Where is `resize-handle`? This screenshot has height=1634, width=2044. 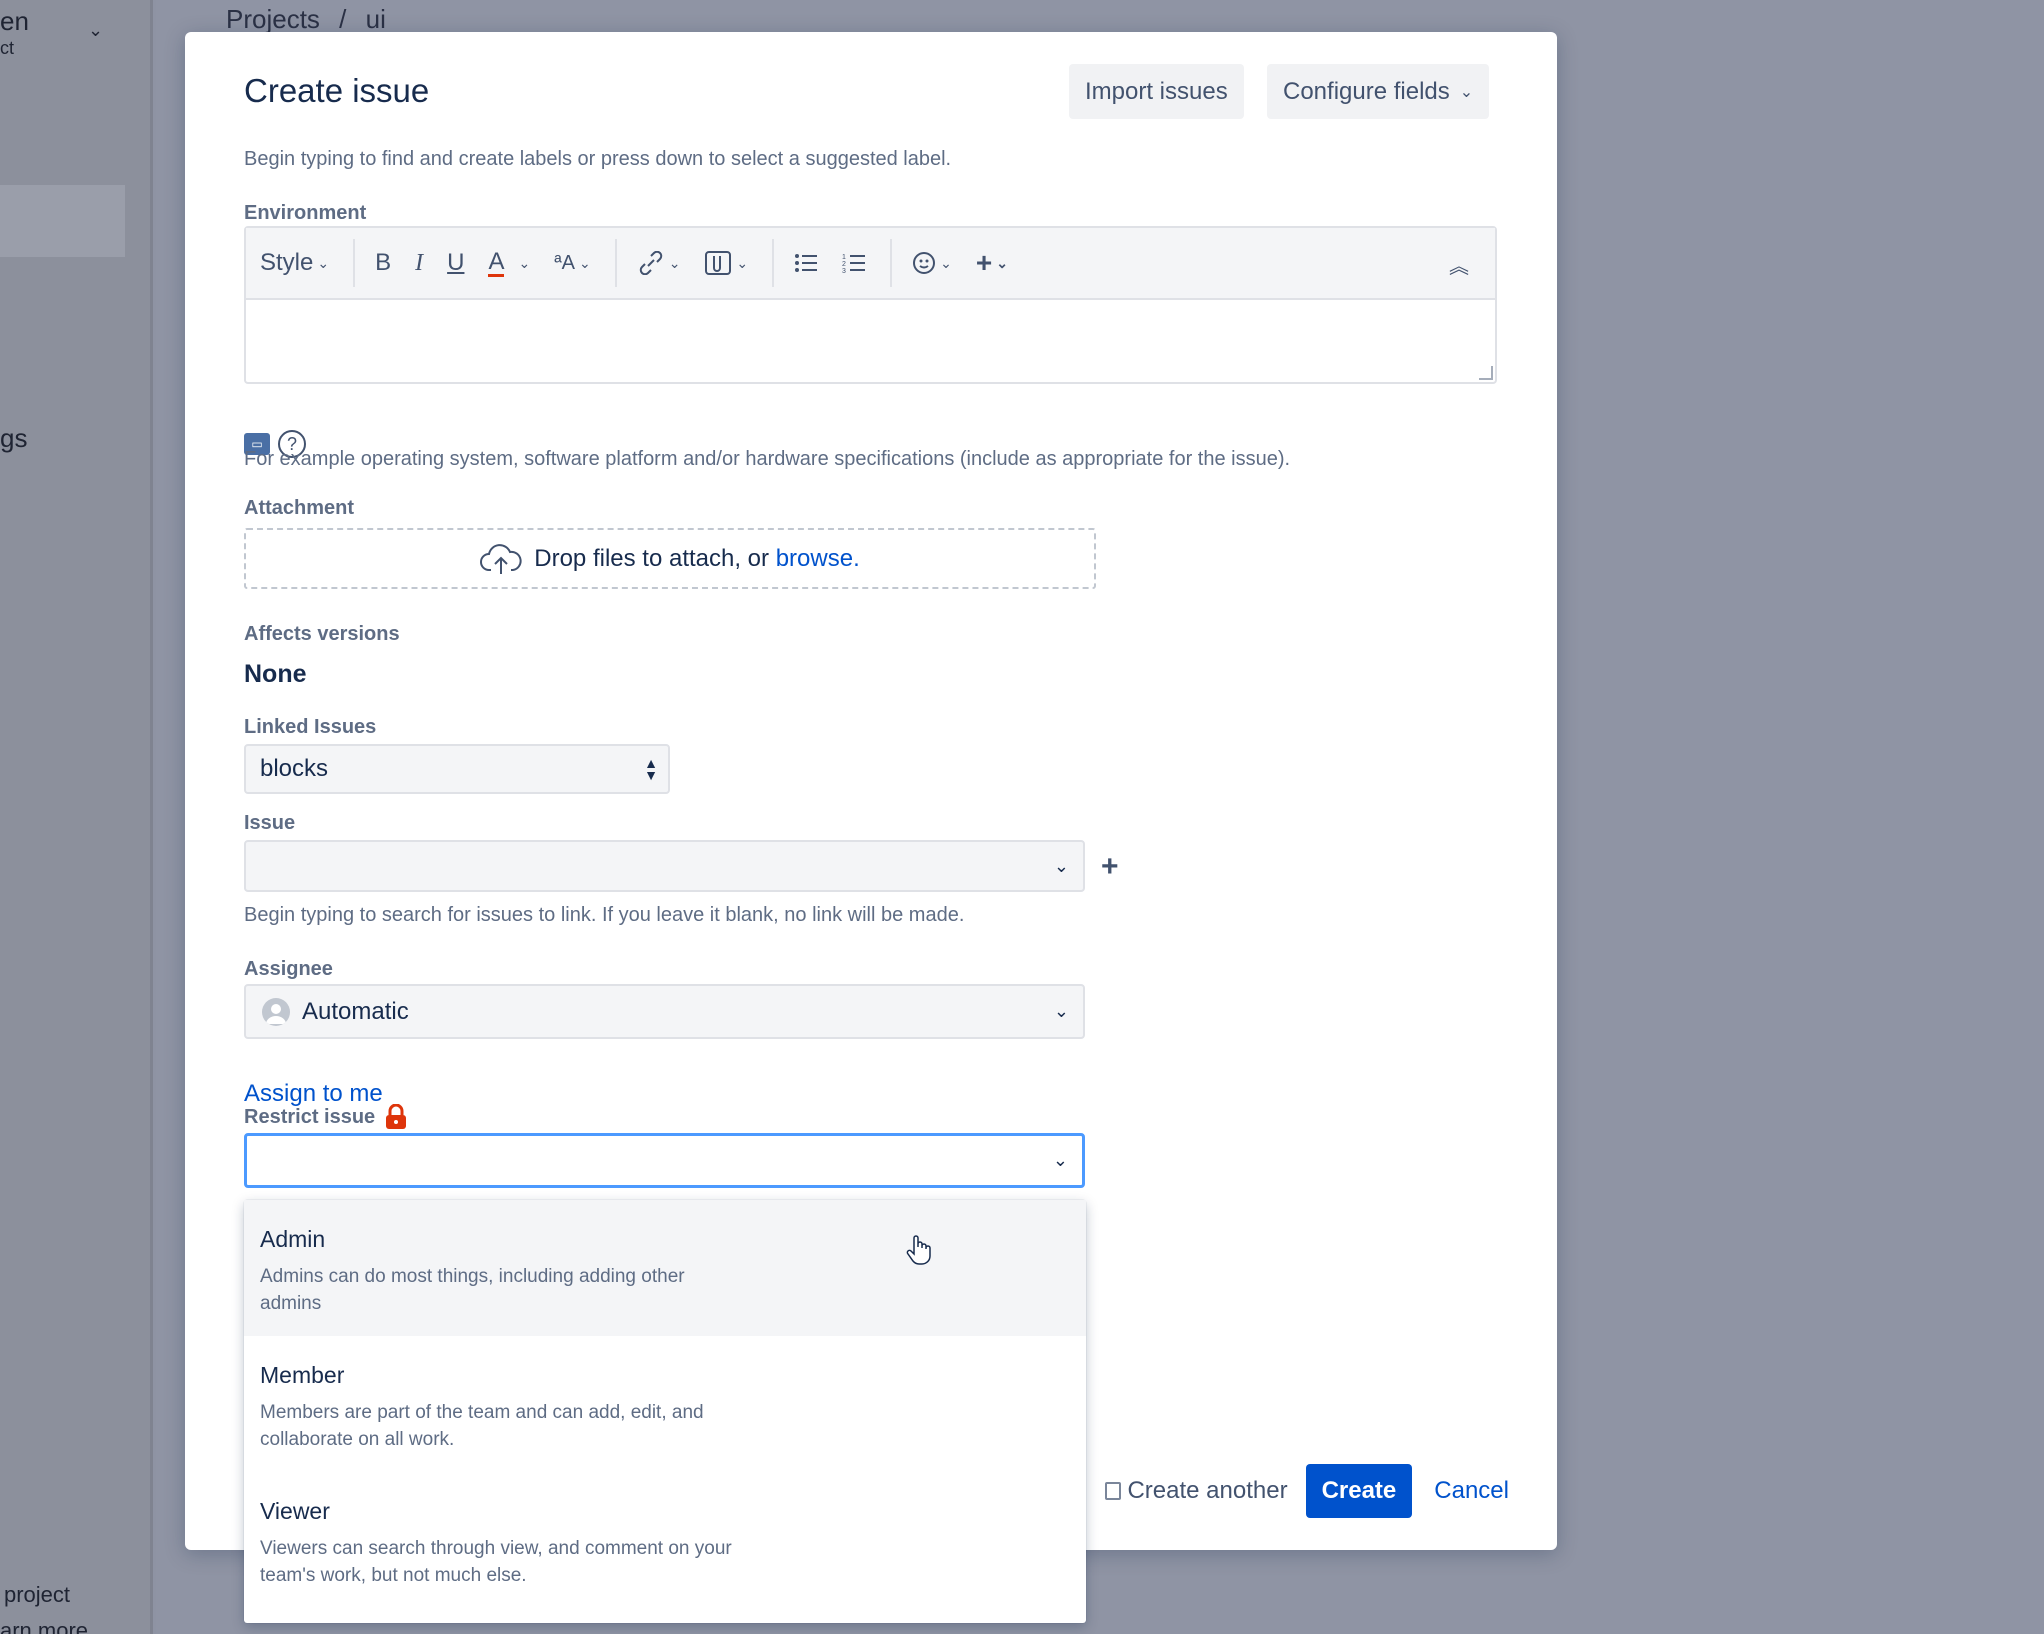 resize-handle is located at coordinates (1486, 373).